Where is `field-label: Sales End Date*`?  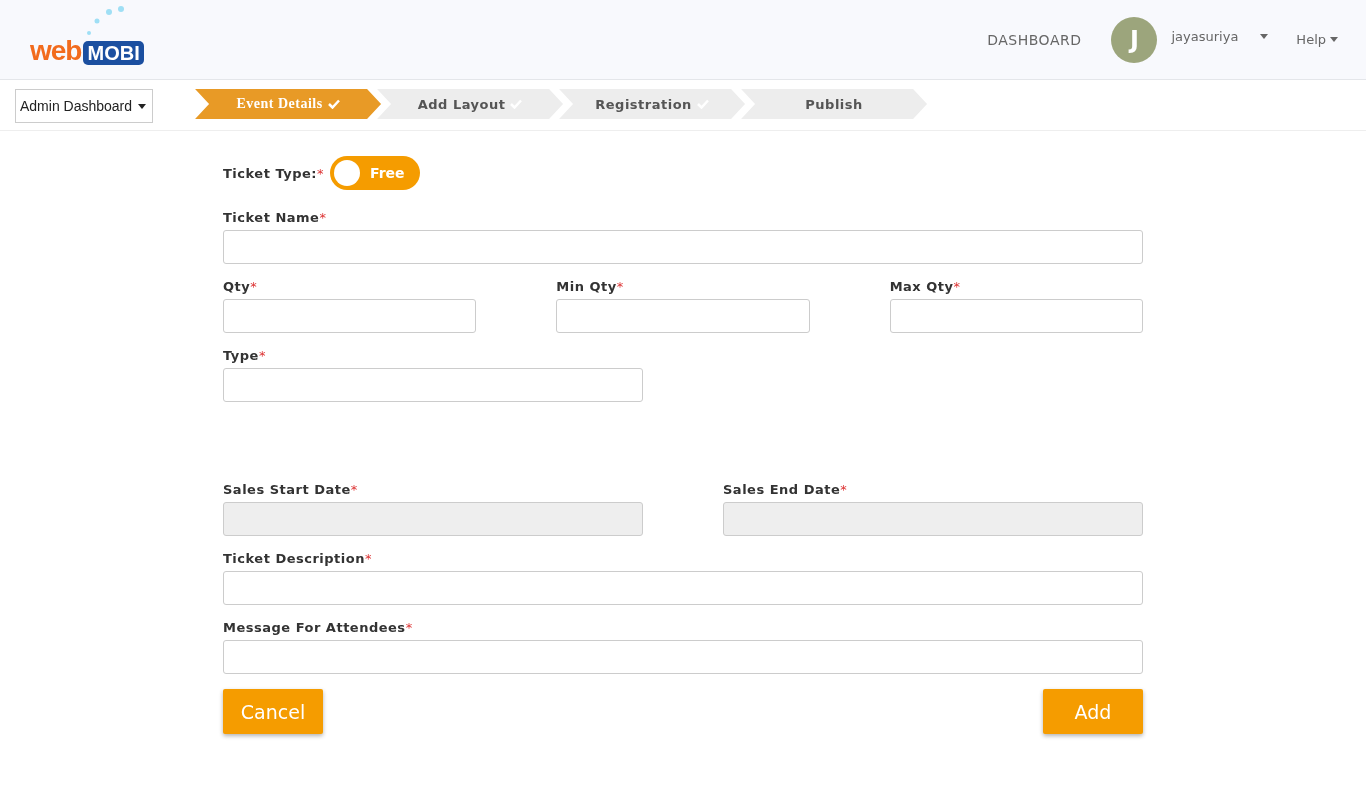
field-label: Sales End Date* is located at coordinates (786, 489).